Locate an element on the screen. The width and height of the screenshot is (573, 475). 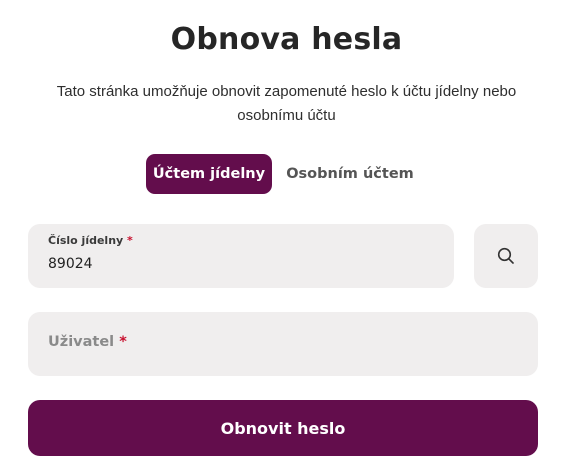
canteen-number-label: Číslo jídelny * is located at coordinates (90, 240).